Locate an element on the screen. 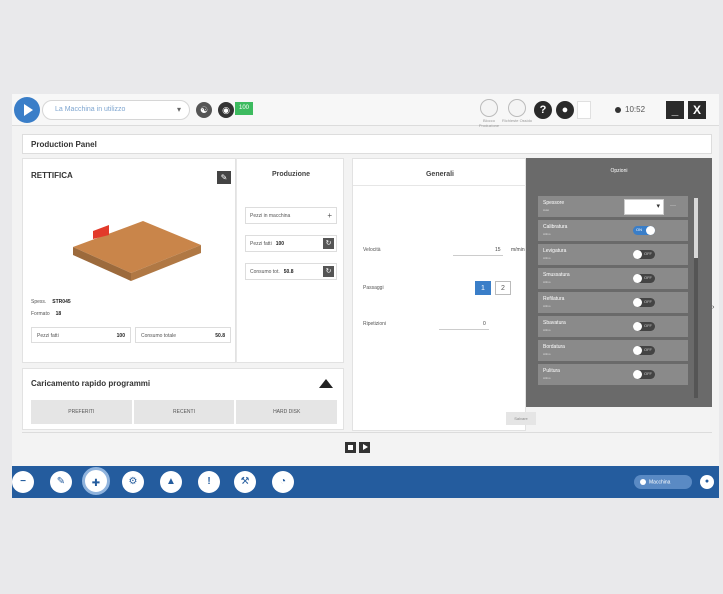 This screenshot has height=594, width=723. smussatura-toggle: OFF is located at coordinates (644, 278).